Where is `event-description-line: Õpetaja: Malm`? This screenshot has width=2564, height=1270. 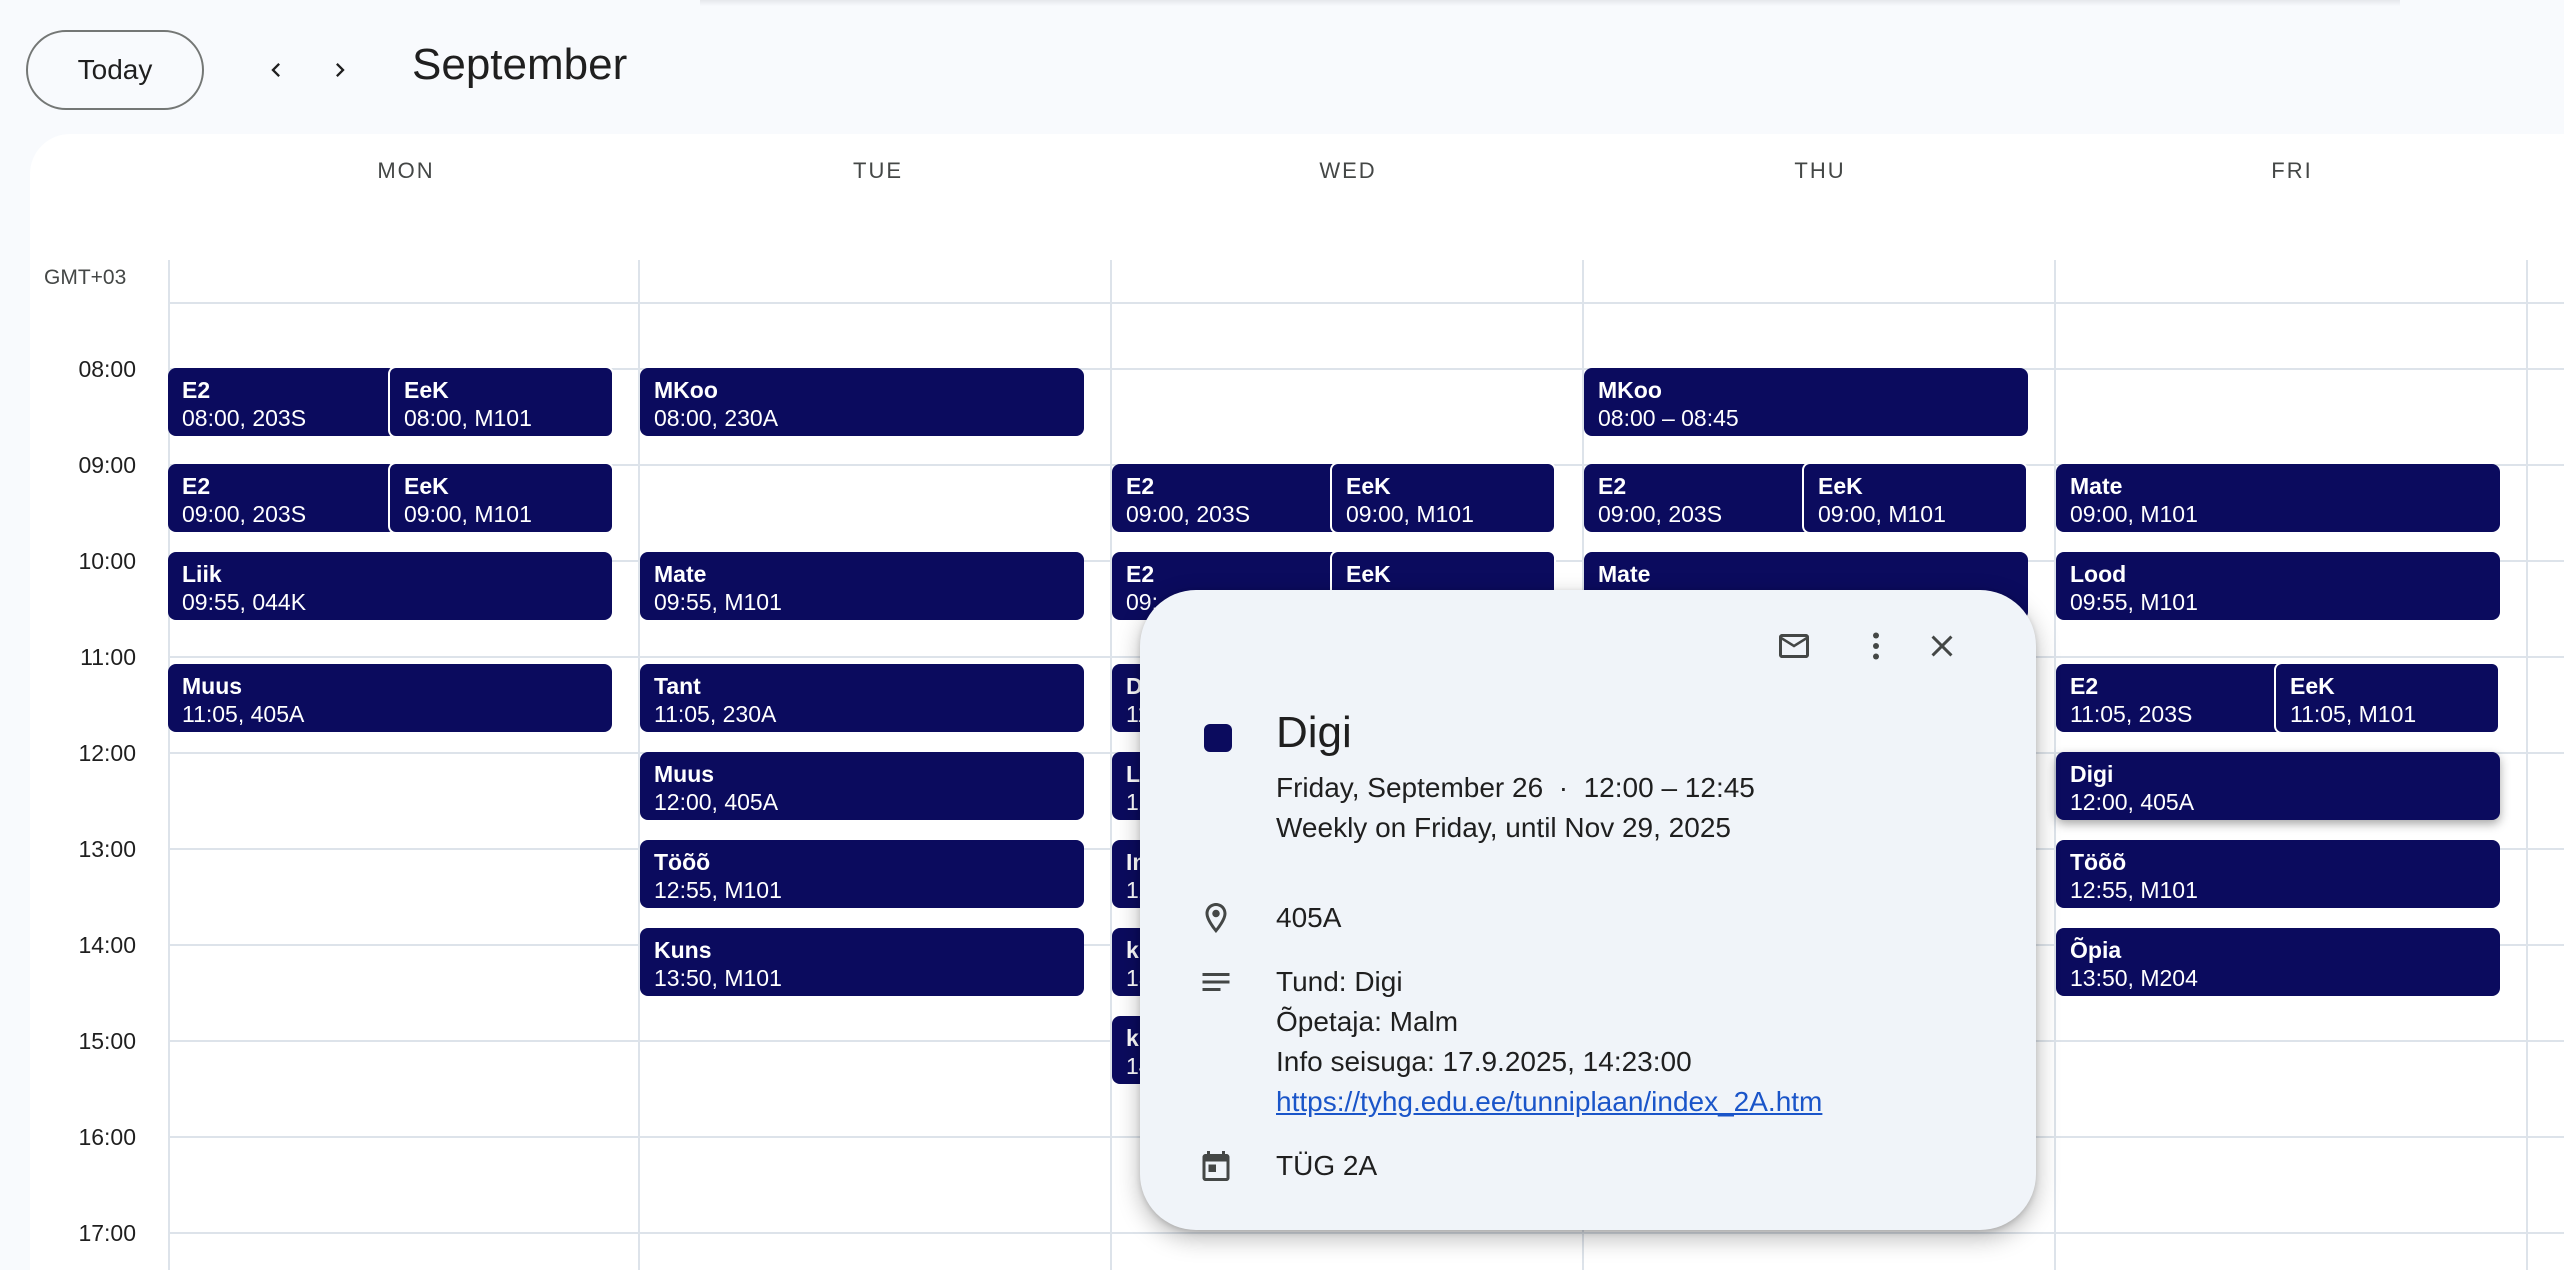
event-description-line: Õpetaja: Malm is located at coordinates (1367, 1021).